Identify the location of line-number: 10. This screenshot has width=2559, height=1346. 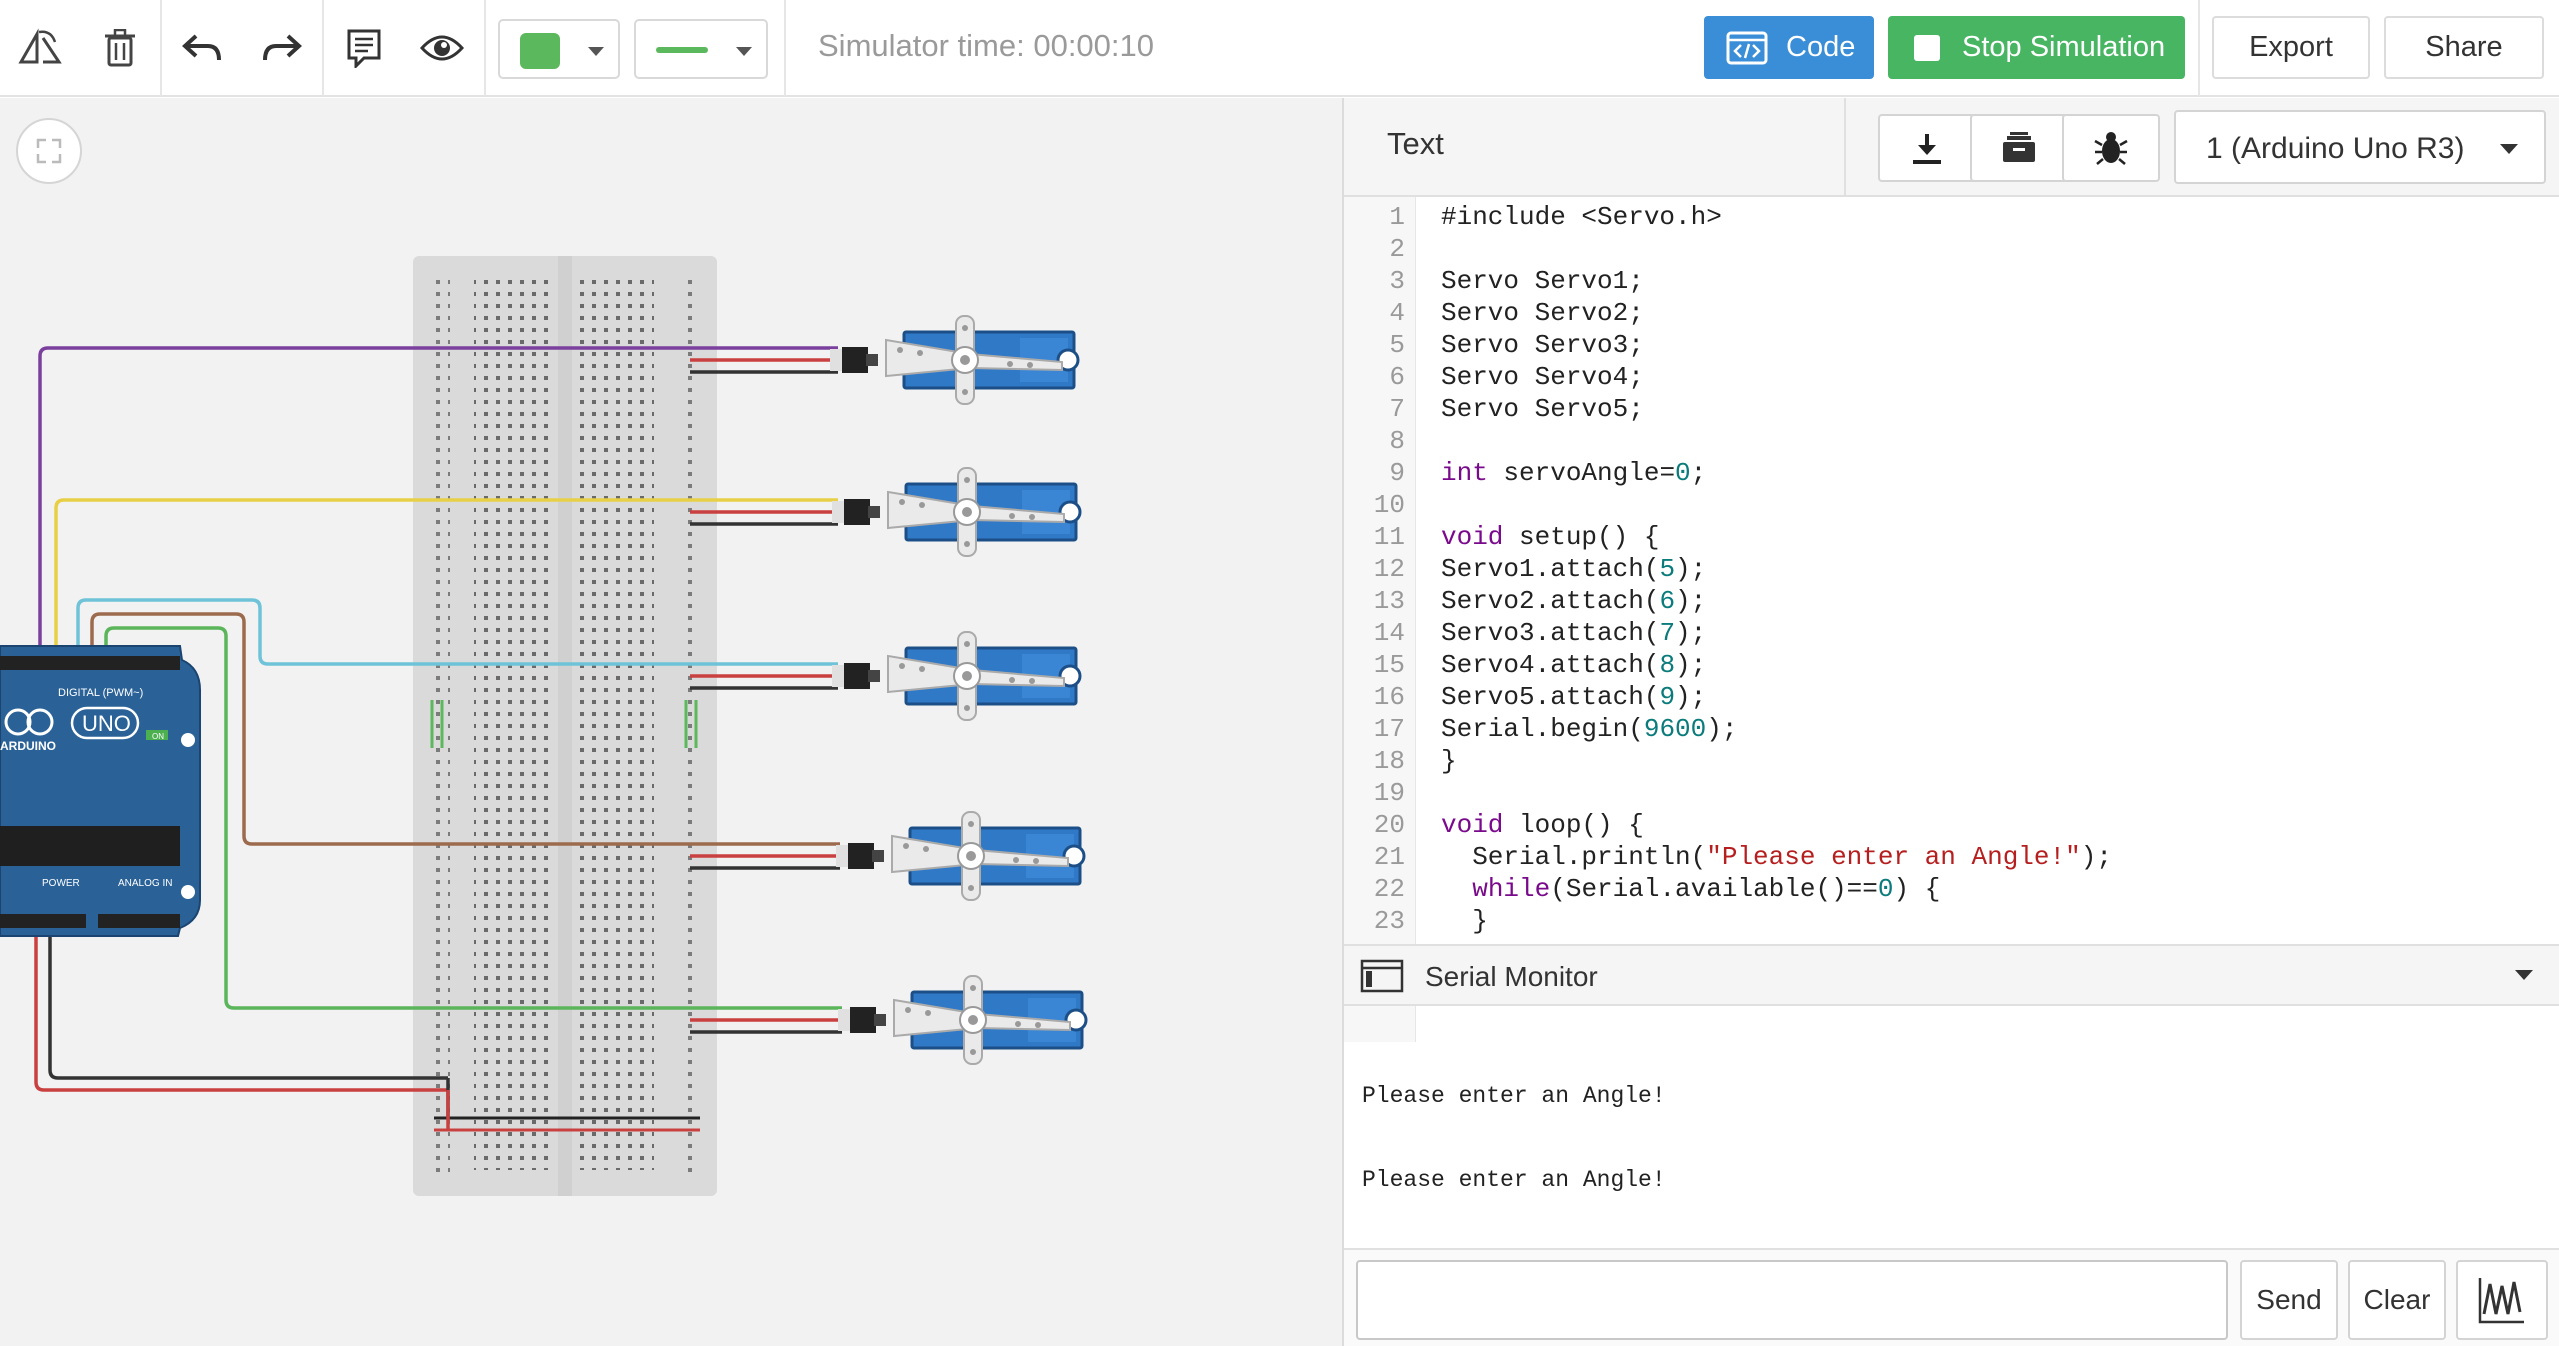
(1389, 505).